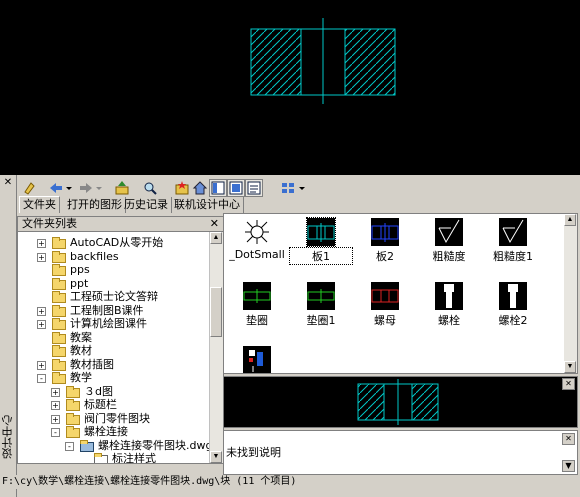 Image resolution: width=580 pixels, height=497 pixels. I want to click on tab-folders: 文件夹, so click(39, 204).